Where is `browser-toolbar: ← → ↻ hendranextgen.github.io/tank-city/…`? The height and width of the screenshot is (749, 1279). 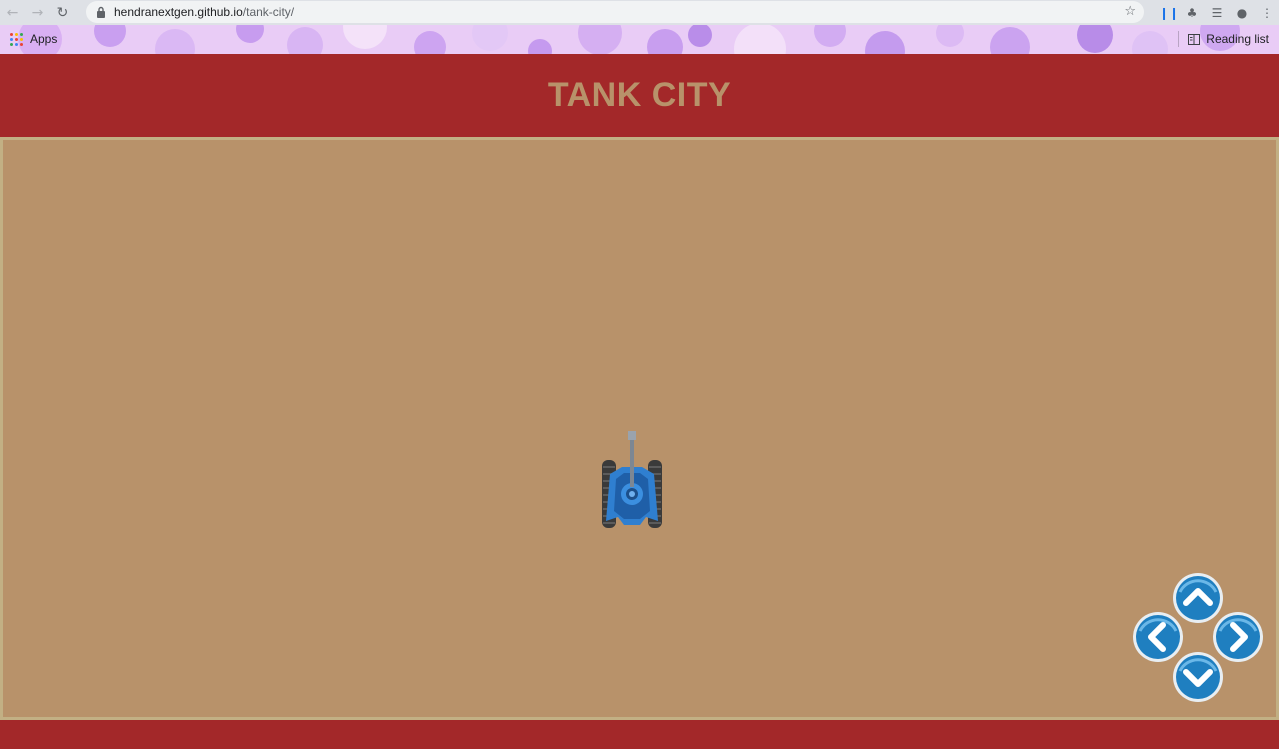
browser-toolbar: ← → ↻ hendranextgen.github.io/tank-city/… is located at coordinates (639, 12).